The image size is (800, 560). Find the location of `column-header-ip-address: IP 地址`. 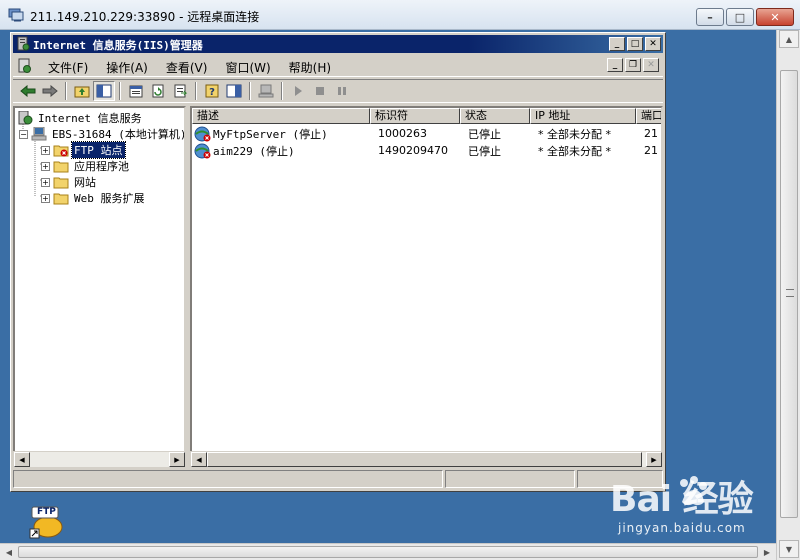

column-header-ip-address: IP 地址 is located at coordinates (583, 116).